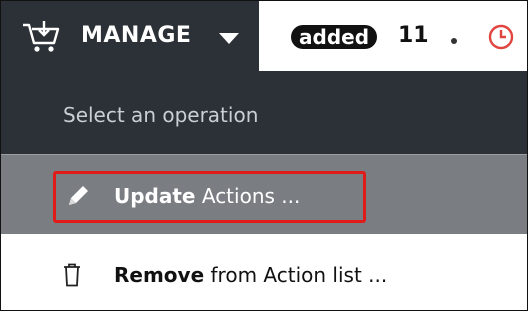  I want to click on update-bold-word: Update, so click(155, 196).